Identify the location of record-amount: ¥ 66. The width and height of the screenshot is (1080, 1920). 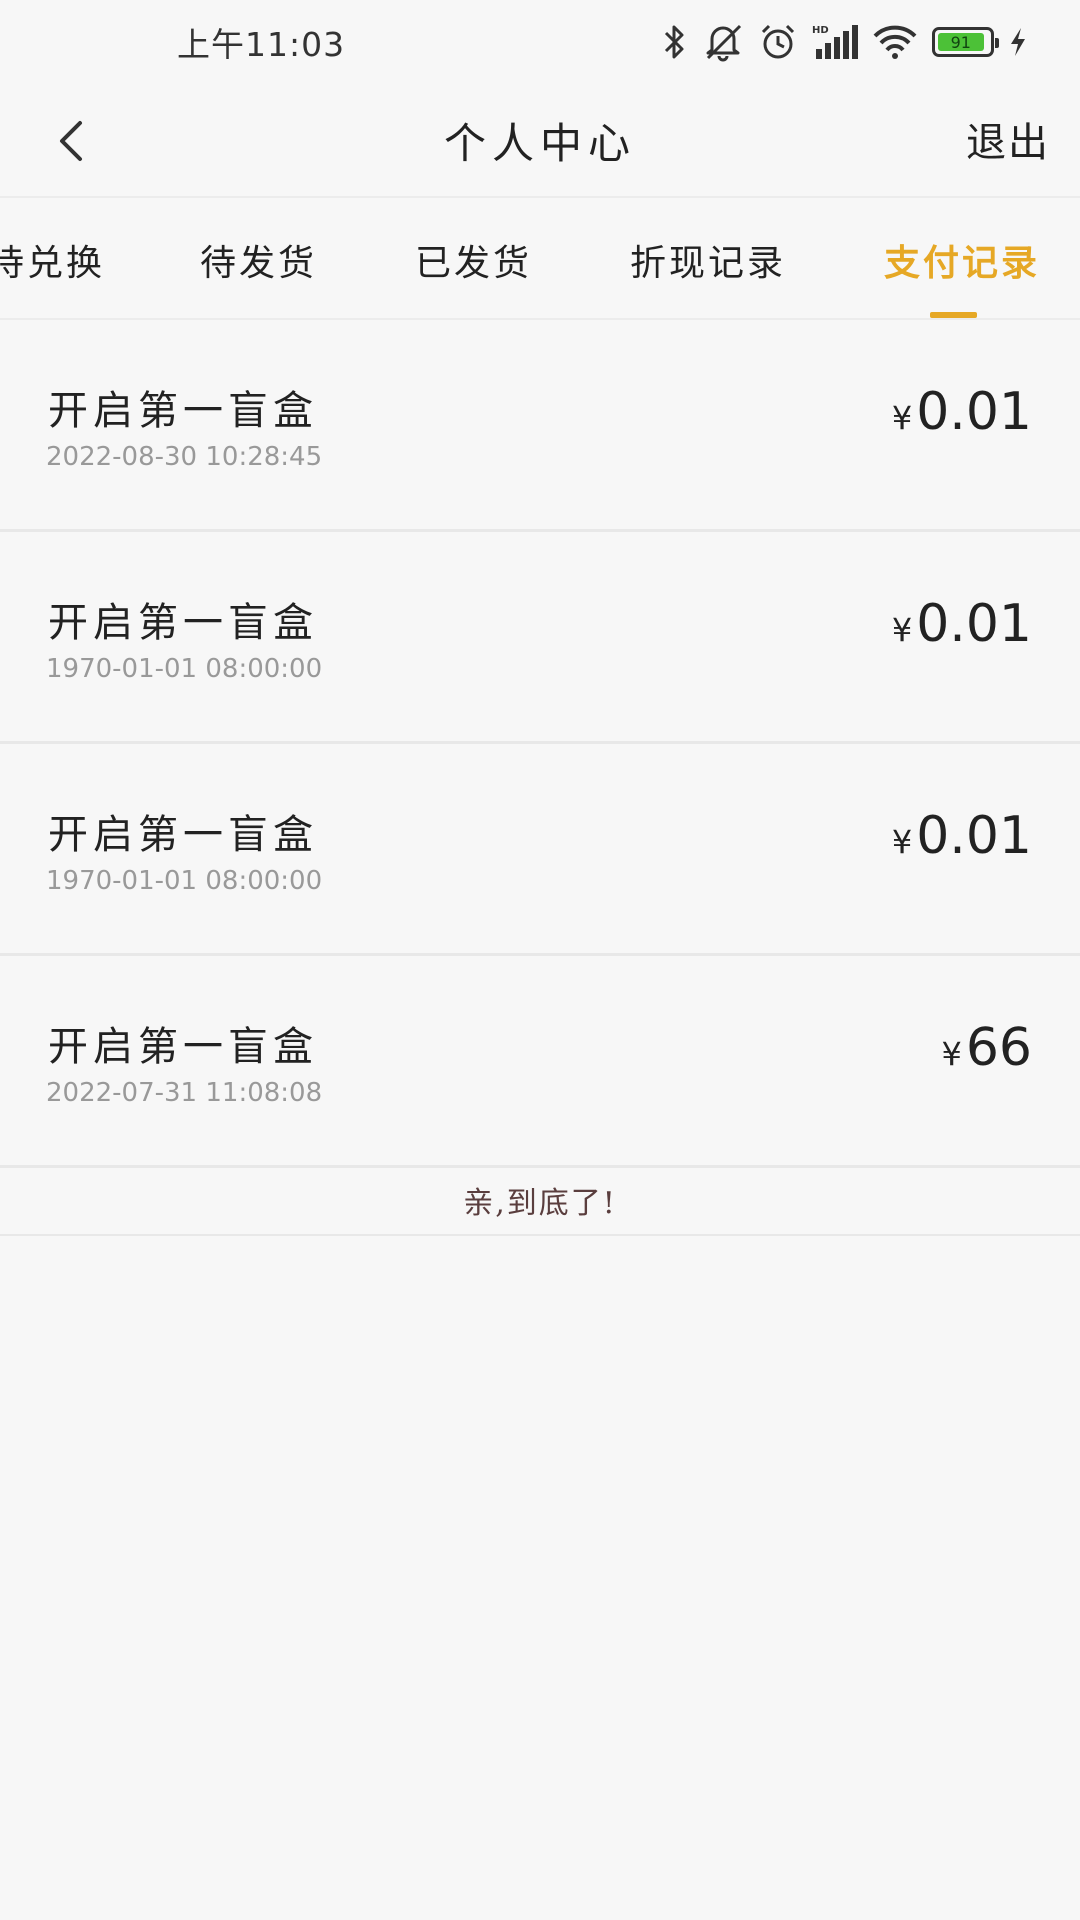
(986, 1048).